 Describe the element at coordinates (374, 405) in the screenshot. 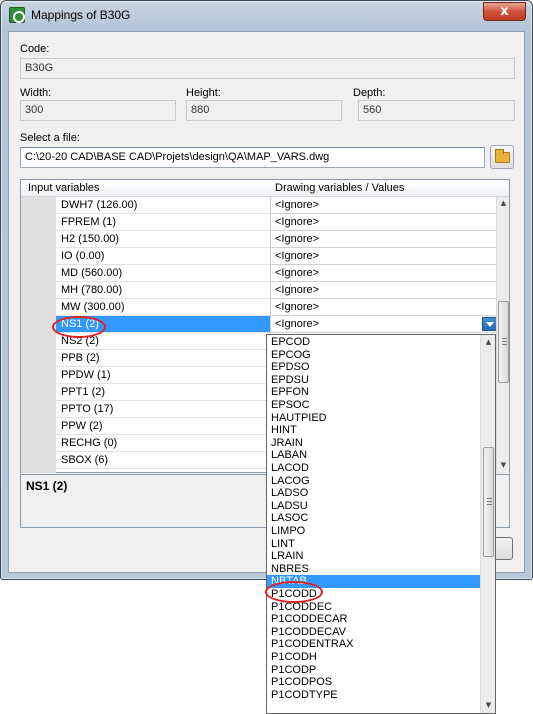

I see `dropdown-option: EPSOC` at that location.